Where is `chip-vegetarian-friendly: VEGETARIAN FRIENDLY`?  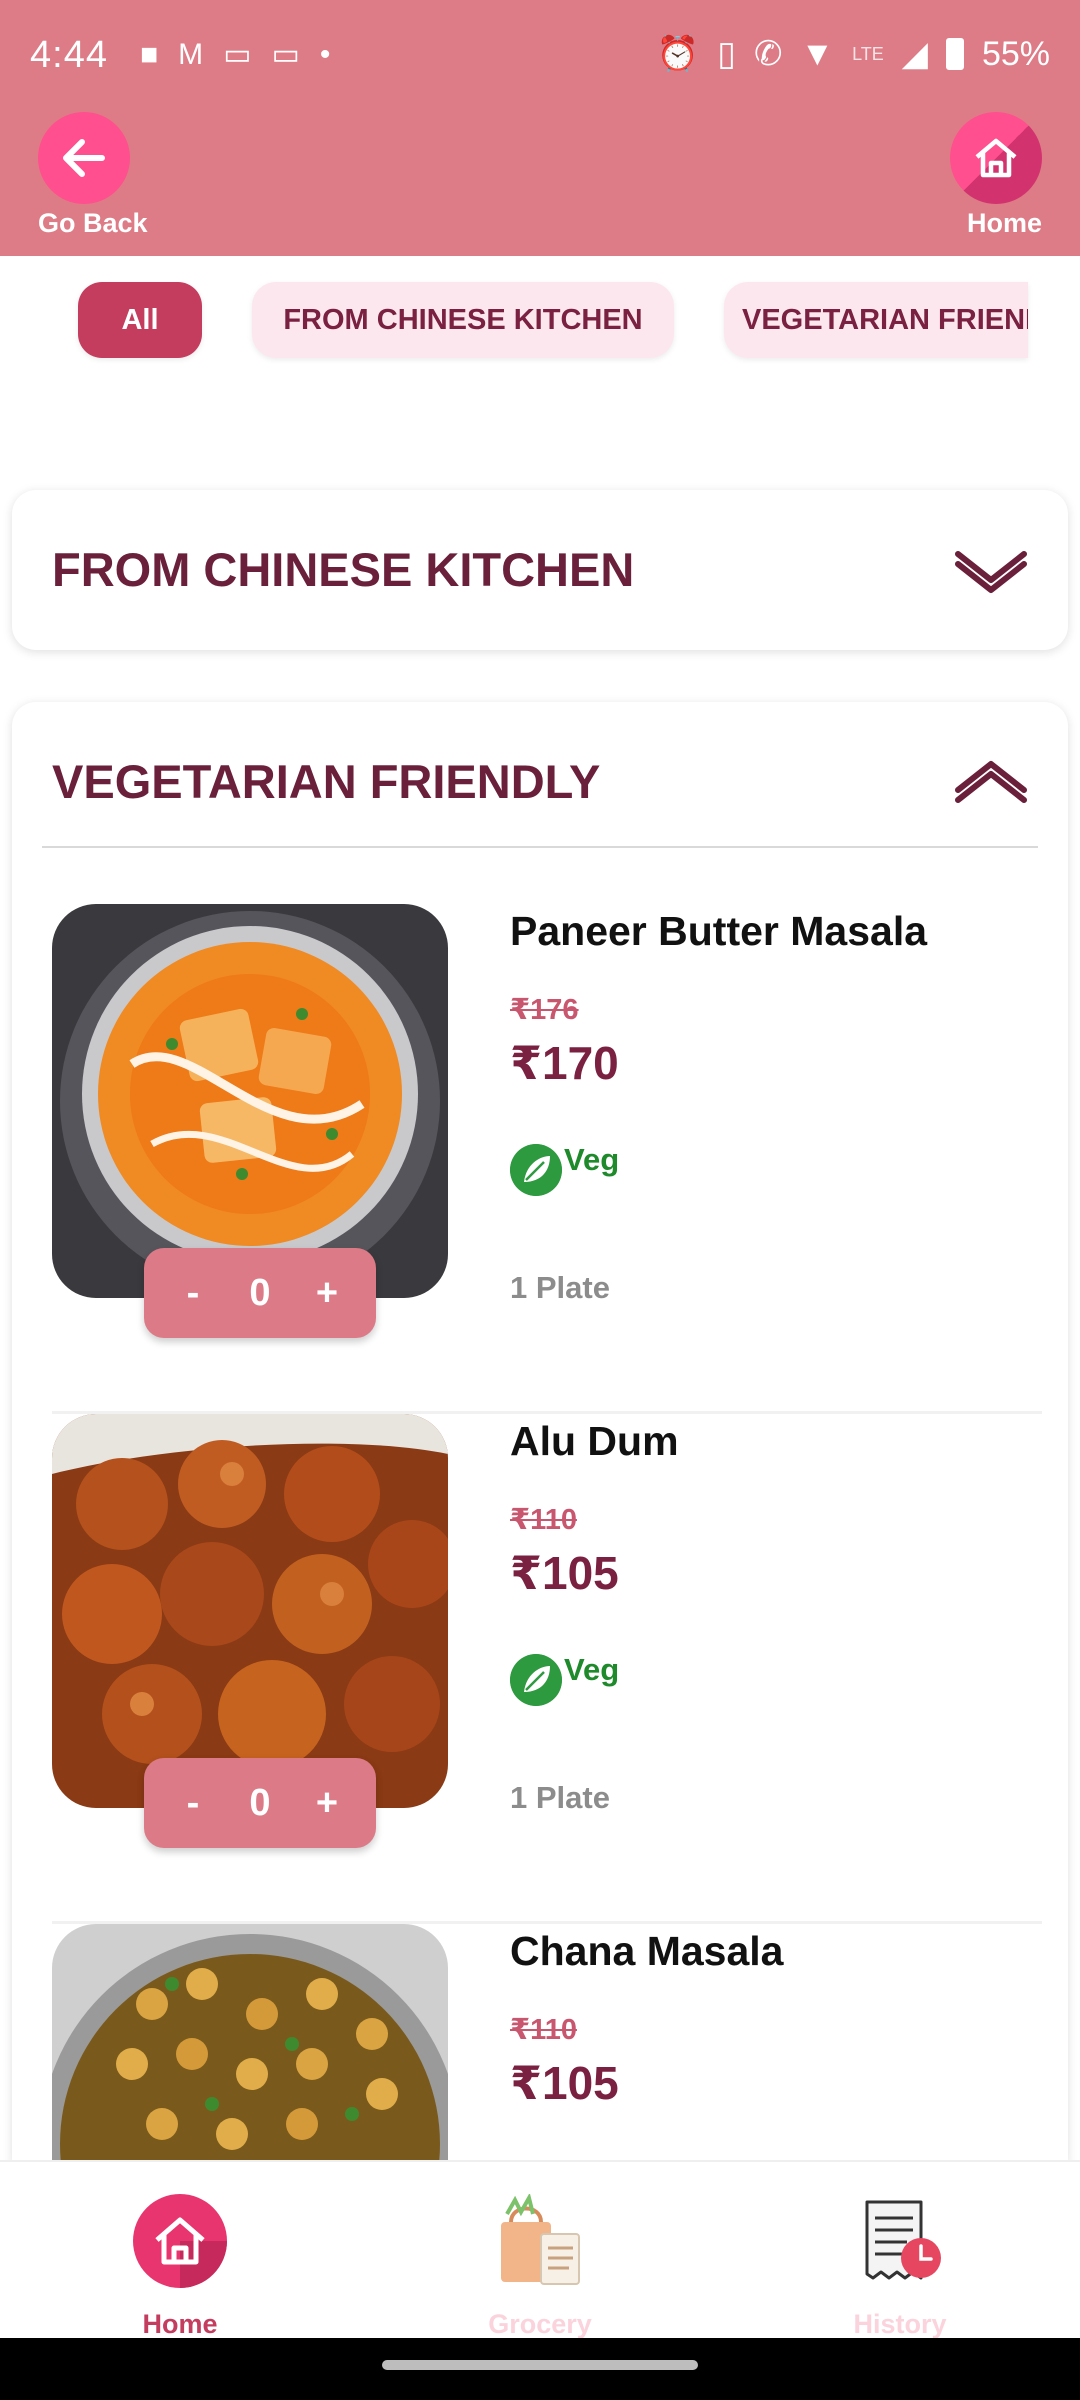 chip-vegetarian-friendly: VEGETARIAN FRIENDLY is located at coordinates (876, 320).